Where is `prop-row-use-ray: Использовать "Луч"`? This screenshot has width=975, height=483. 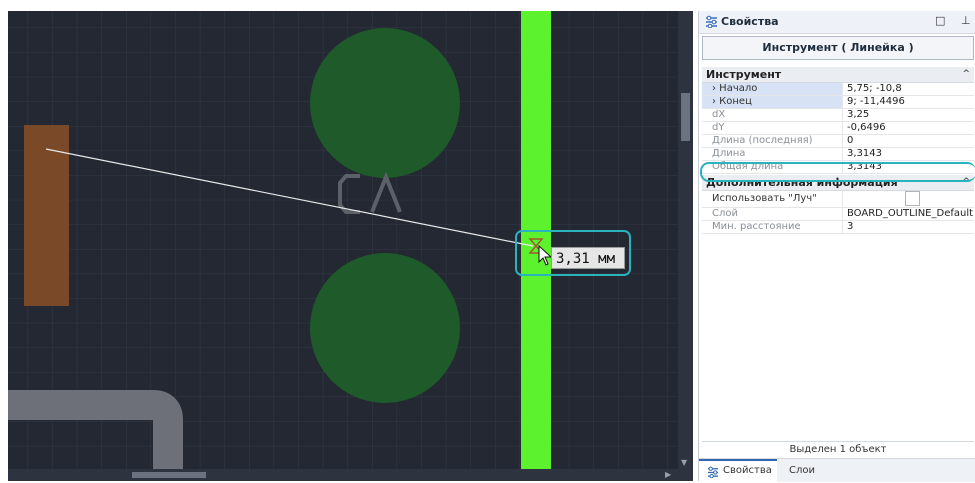
prop-row-use-ray: Использовать "Луч" is located at coordinates (838, 199).